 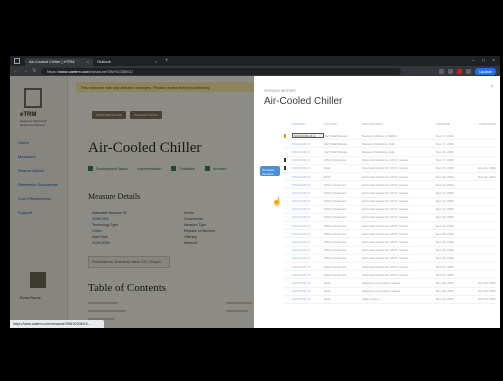 I want to click on video-letterbox-top, so click(x=251, y=28).